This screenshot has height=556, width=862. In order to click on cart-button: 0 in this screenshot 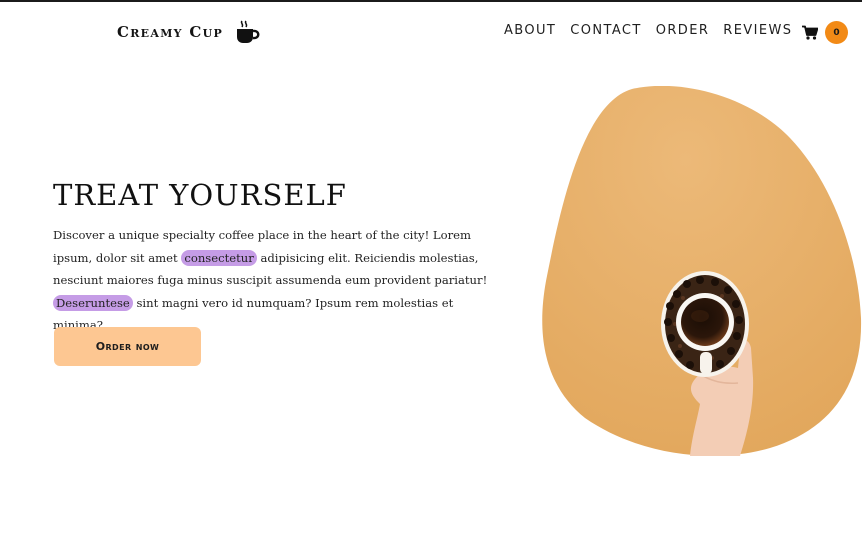, I will do `click(825, 32)`.